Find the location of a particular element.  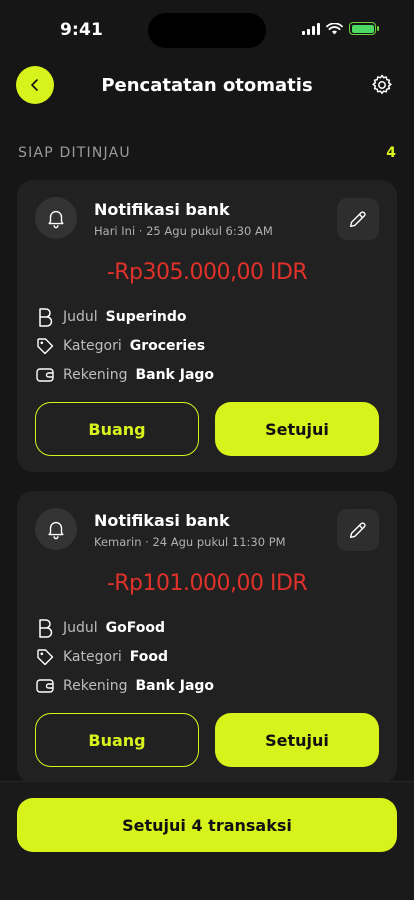

signal-icon is located at coordinates (311, 28).